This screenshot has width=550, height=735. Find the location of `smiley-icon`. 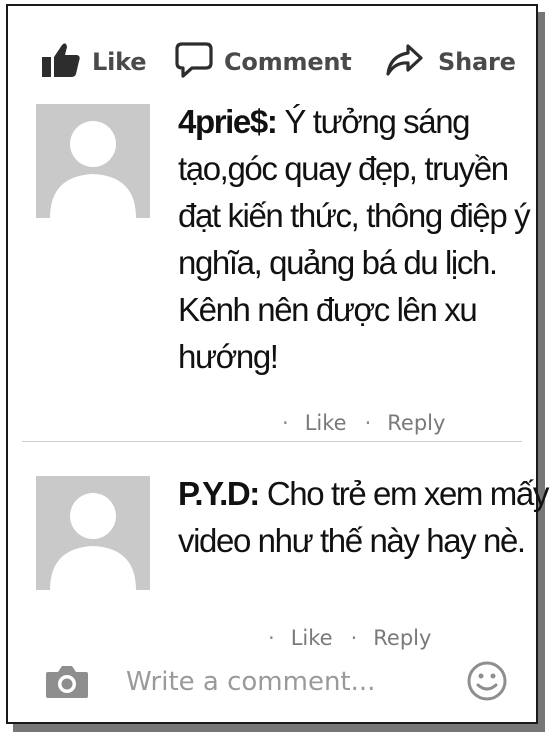

smiley-icon is located at coordinates (487, 683).